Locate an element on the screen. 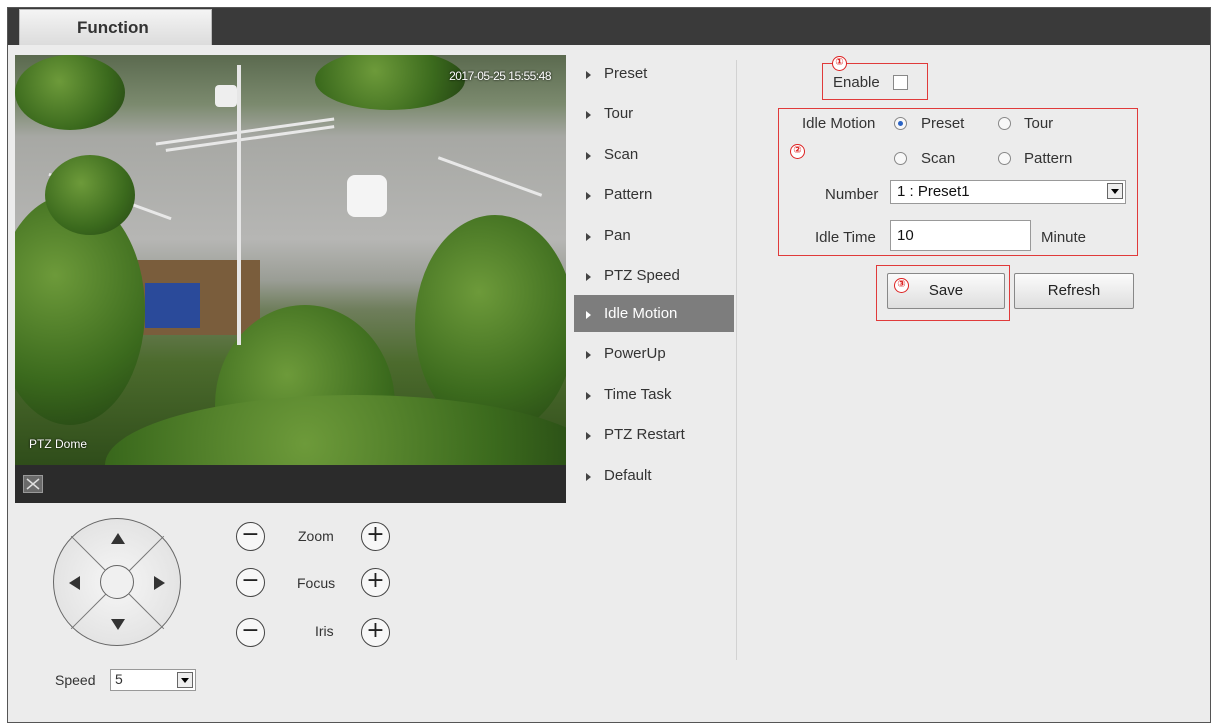 The height and width of the screenshot is (728, 1217). save-button-label: Save is located at coordinates (946, 290).